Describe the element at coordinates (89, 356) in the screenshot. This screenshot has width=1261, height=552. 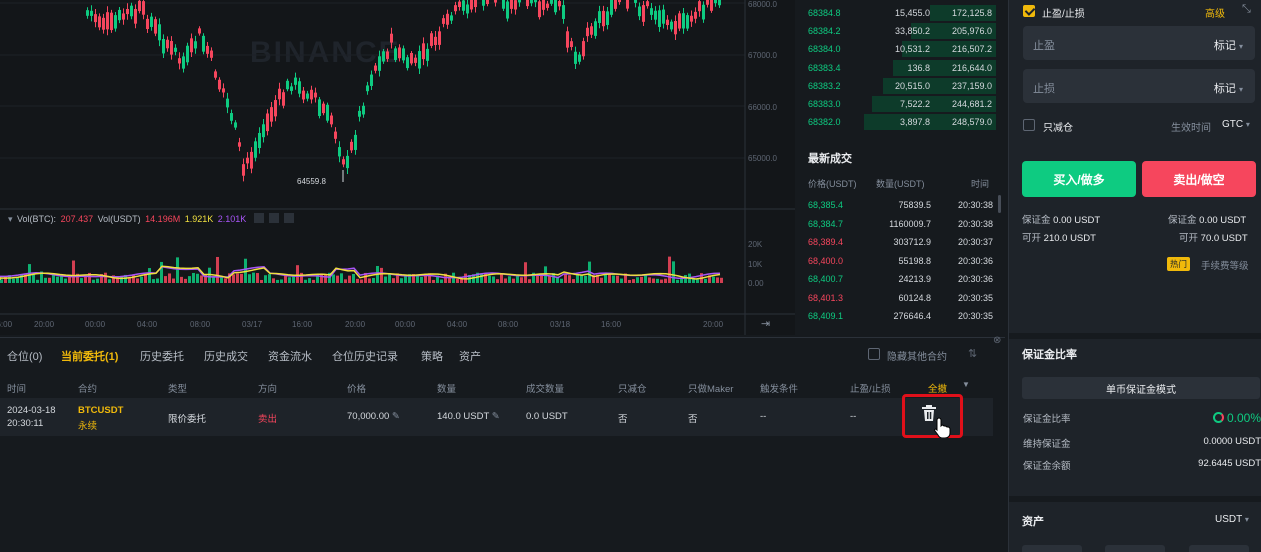
I see `tab-1: 当前委托(1)` at that location.